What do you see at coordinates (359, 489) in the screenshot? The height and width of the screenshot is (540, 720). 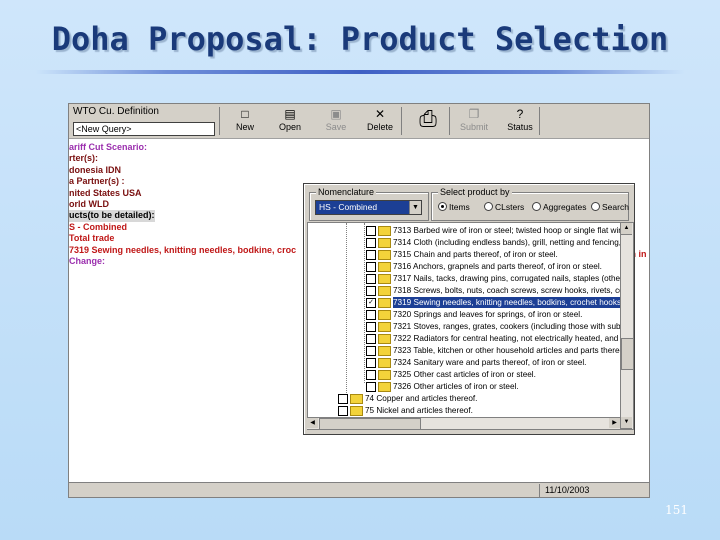 I see `status-bar: 11/10/2003` at bounding box center [359, 489].